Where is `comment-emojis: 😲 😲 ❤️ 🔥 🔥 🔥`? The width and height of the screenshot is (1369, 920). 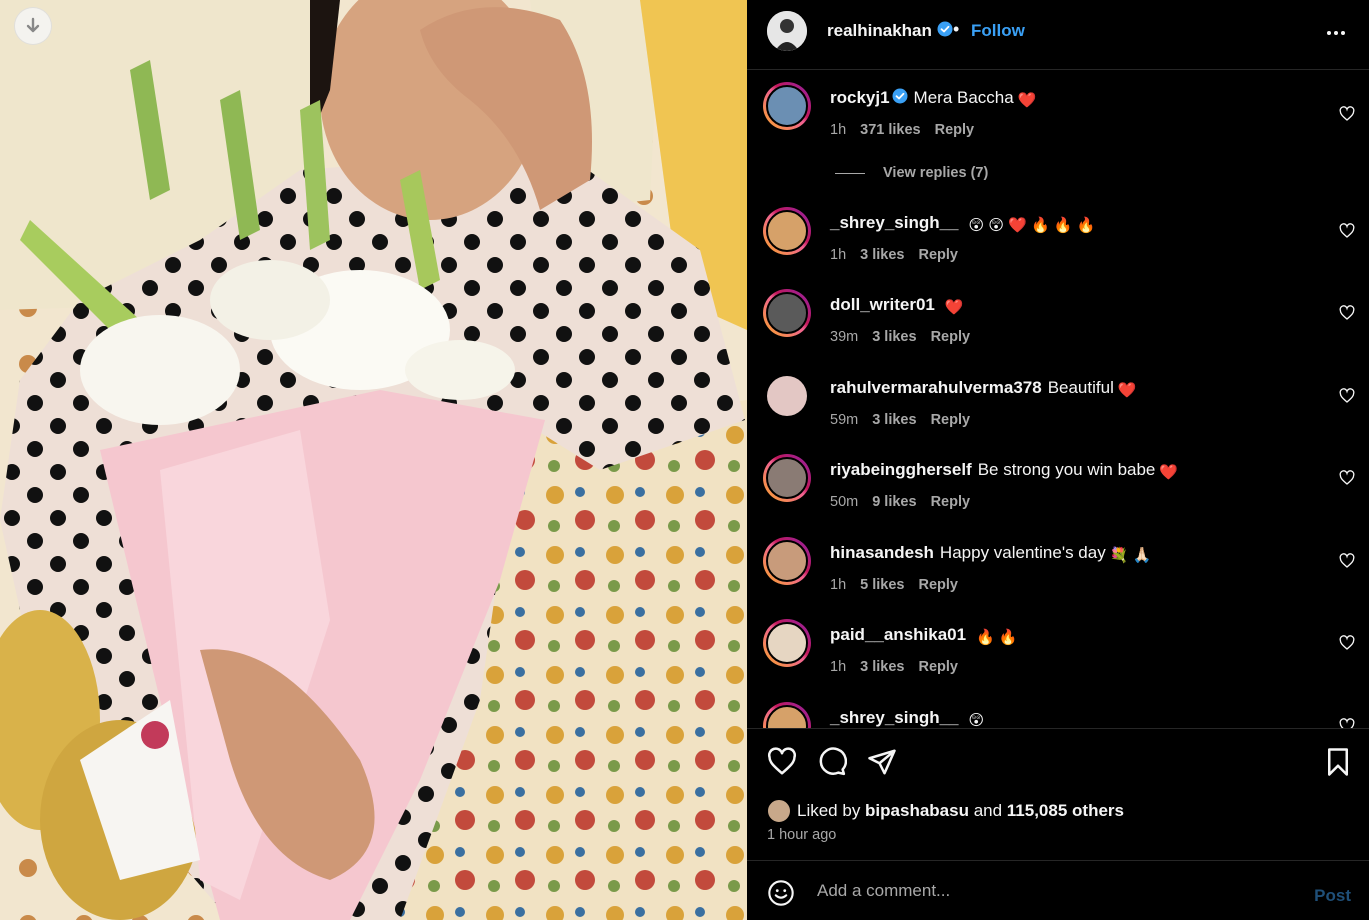 comment-emojis: 😲 😲 ❤️ 🔥 🔥 🔥 is located at coordinates (1032, 225).